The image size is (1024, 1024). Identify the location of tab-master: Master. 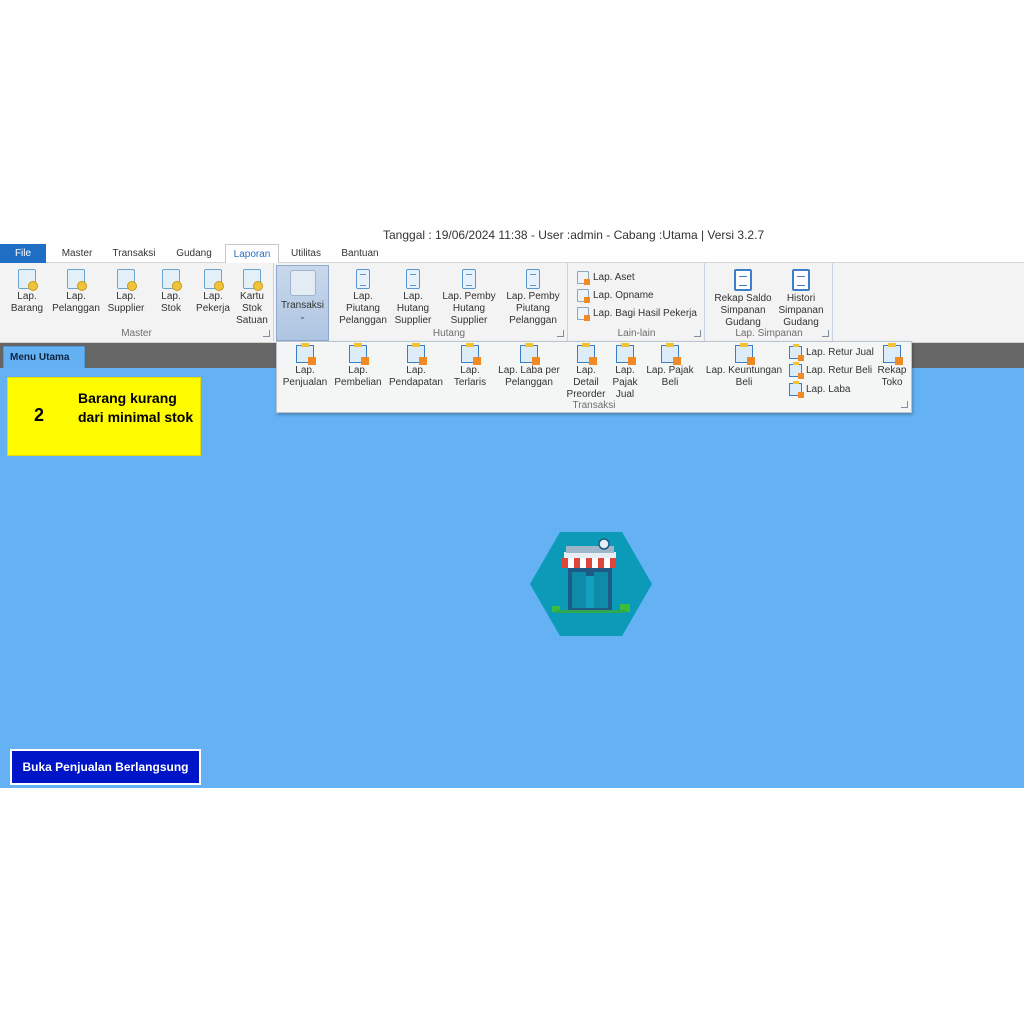
(77, 253).